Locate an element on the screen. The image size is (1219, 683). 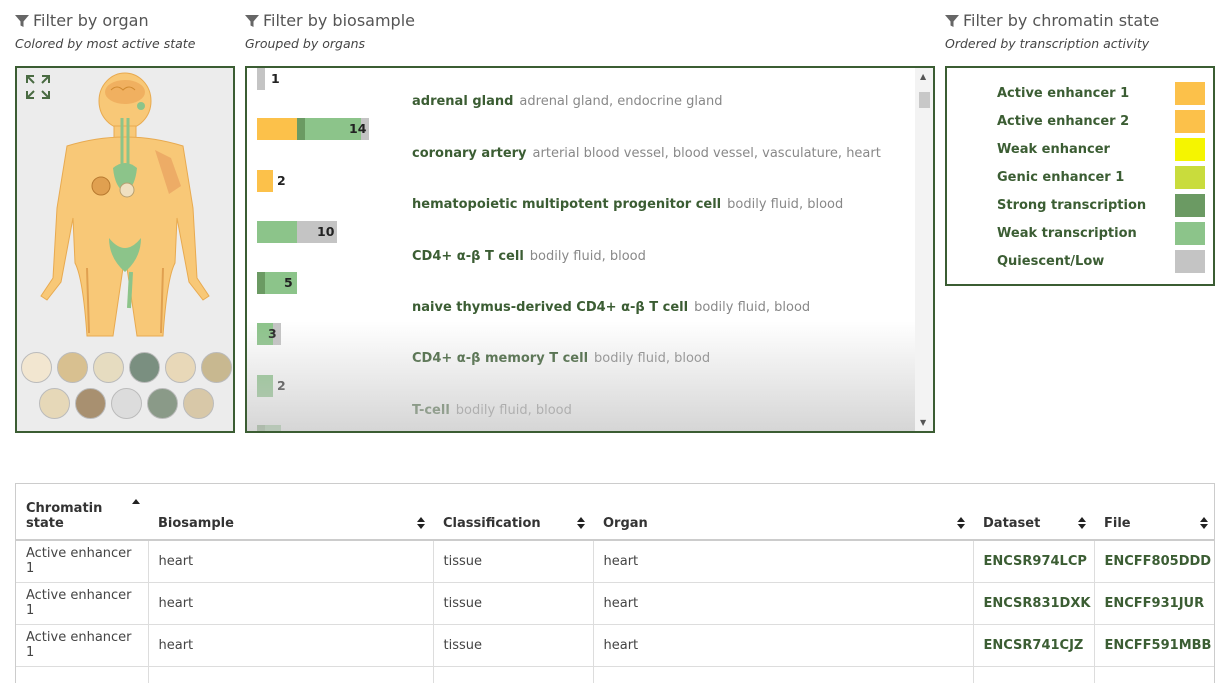
biosample-item: T-cell bodily fluid, blood is located at coordinates (492, 410).